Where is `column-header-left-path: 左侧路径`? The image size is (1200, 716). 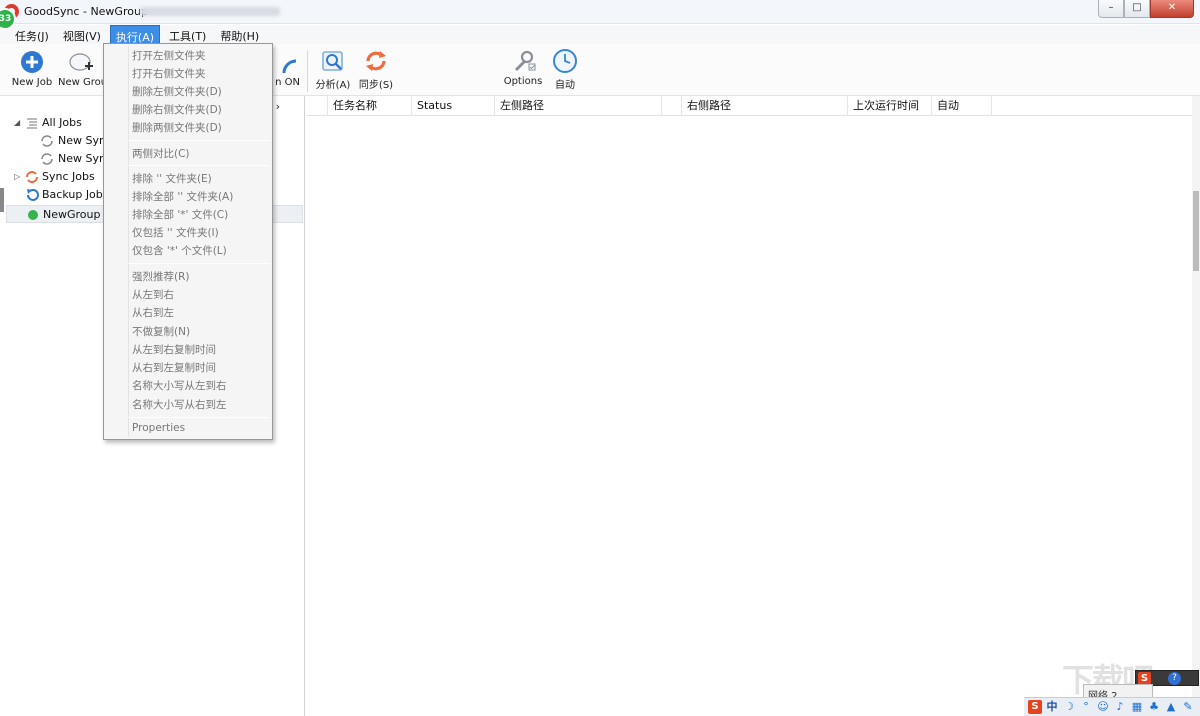 column-header-left-path: 左侧路径 is located at coordinates (578, 106).